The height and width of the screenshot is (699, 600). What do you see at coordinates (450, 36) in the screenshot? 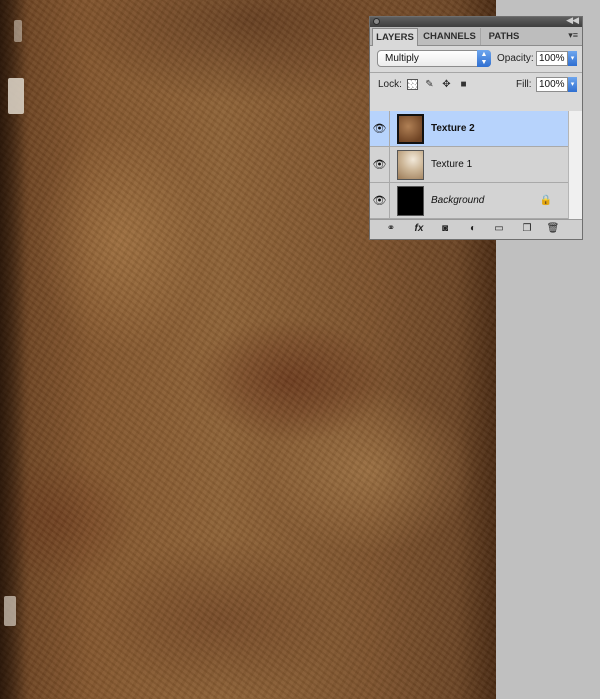
I see `tab-channels: CHANNELS` at bounding box center [450, 36].